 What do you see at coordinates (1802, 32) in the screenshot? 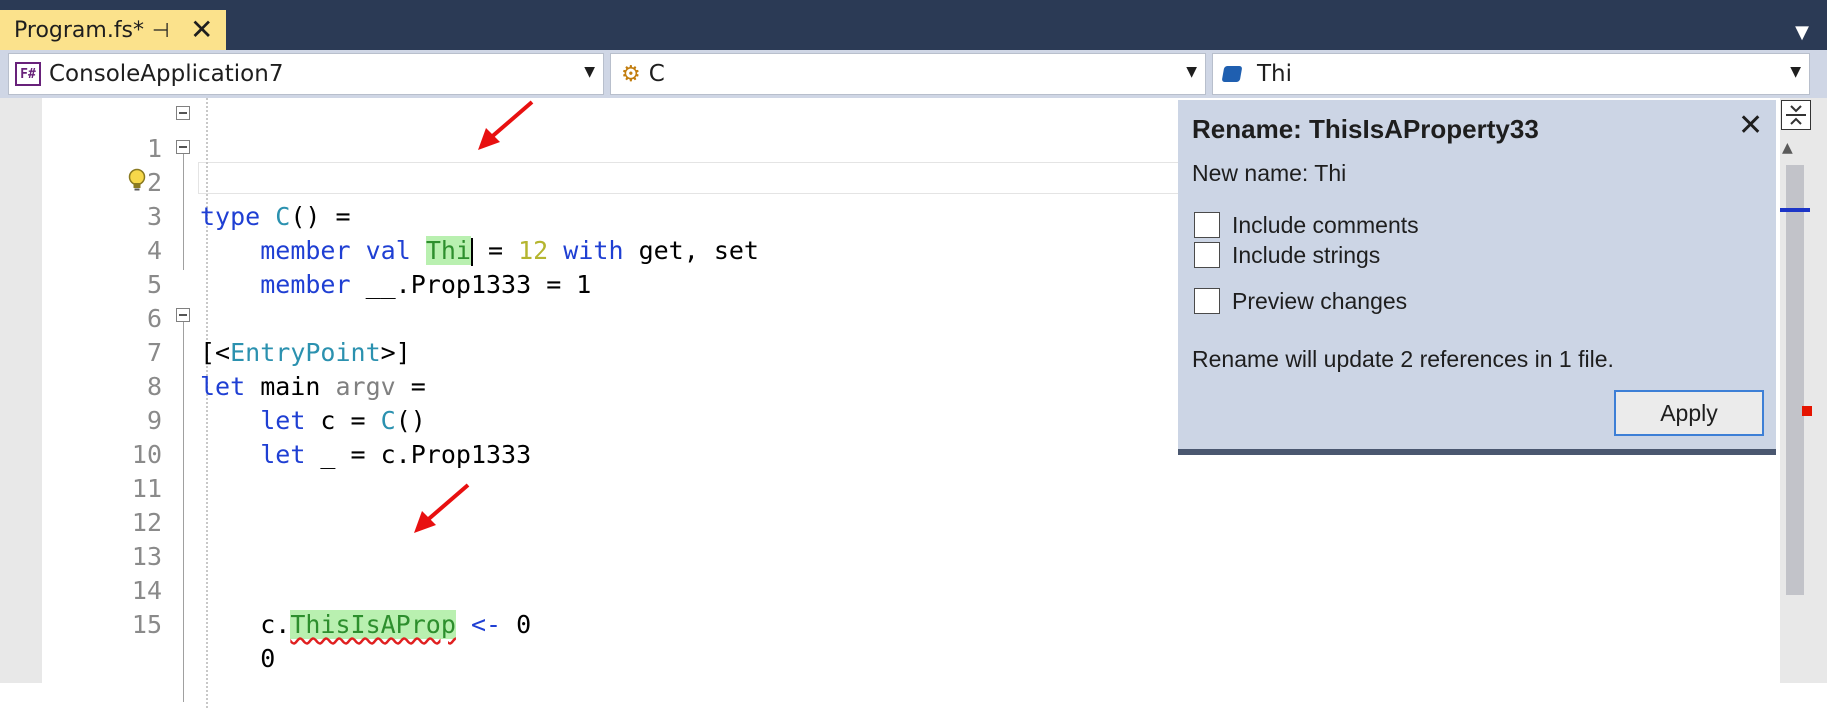
I see `tab-overflow-chevron-icon: ▼` at bounding box center [1802, 32].